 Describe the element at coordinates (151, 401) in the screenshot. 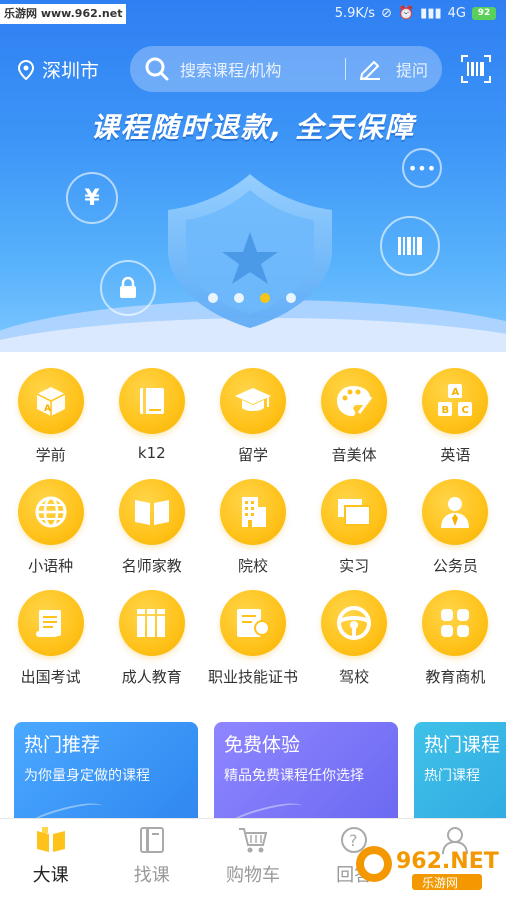

I see `book-icon` at that location.